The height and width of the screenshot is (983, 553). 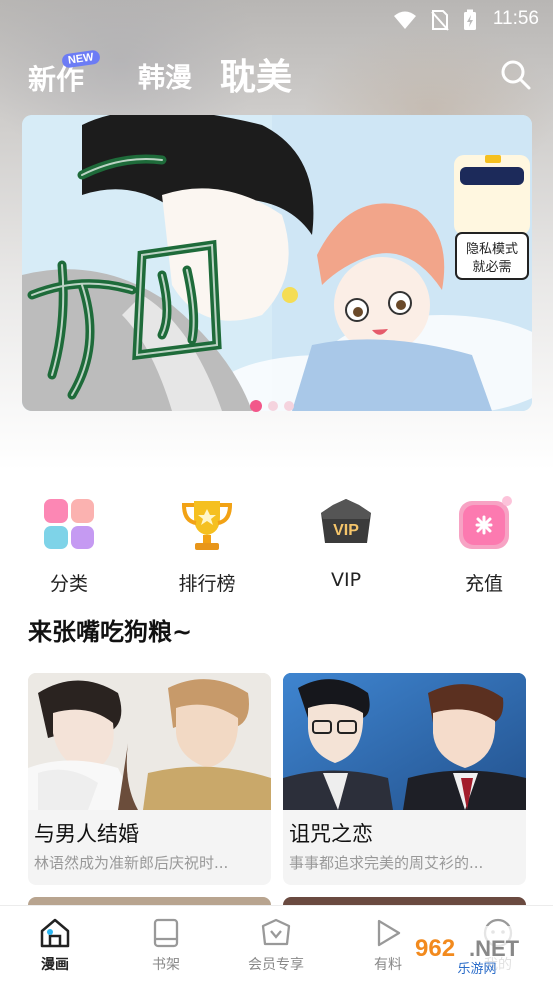 I want to click on status-icons, so click(x=435, y=20).